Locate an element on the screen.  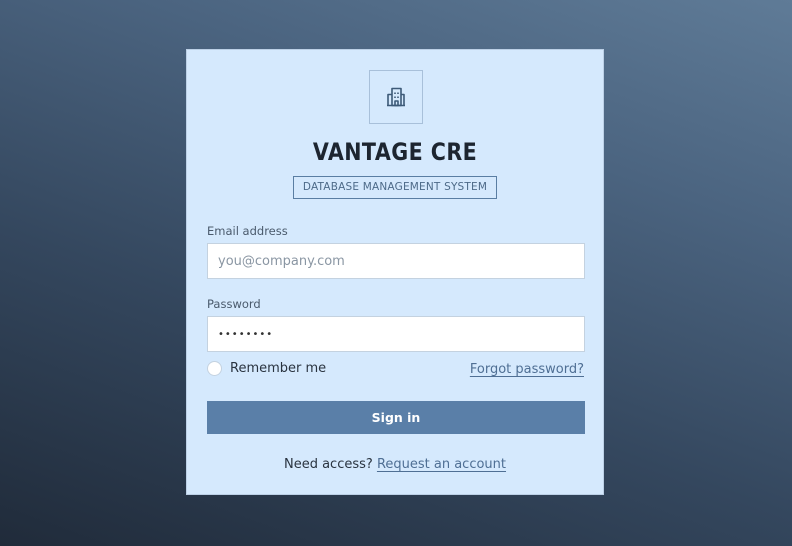
email-field is located at coordinates (396, 261).